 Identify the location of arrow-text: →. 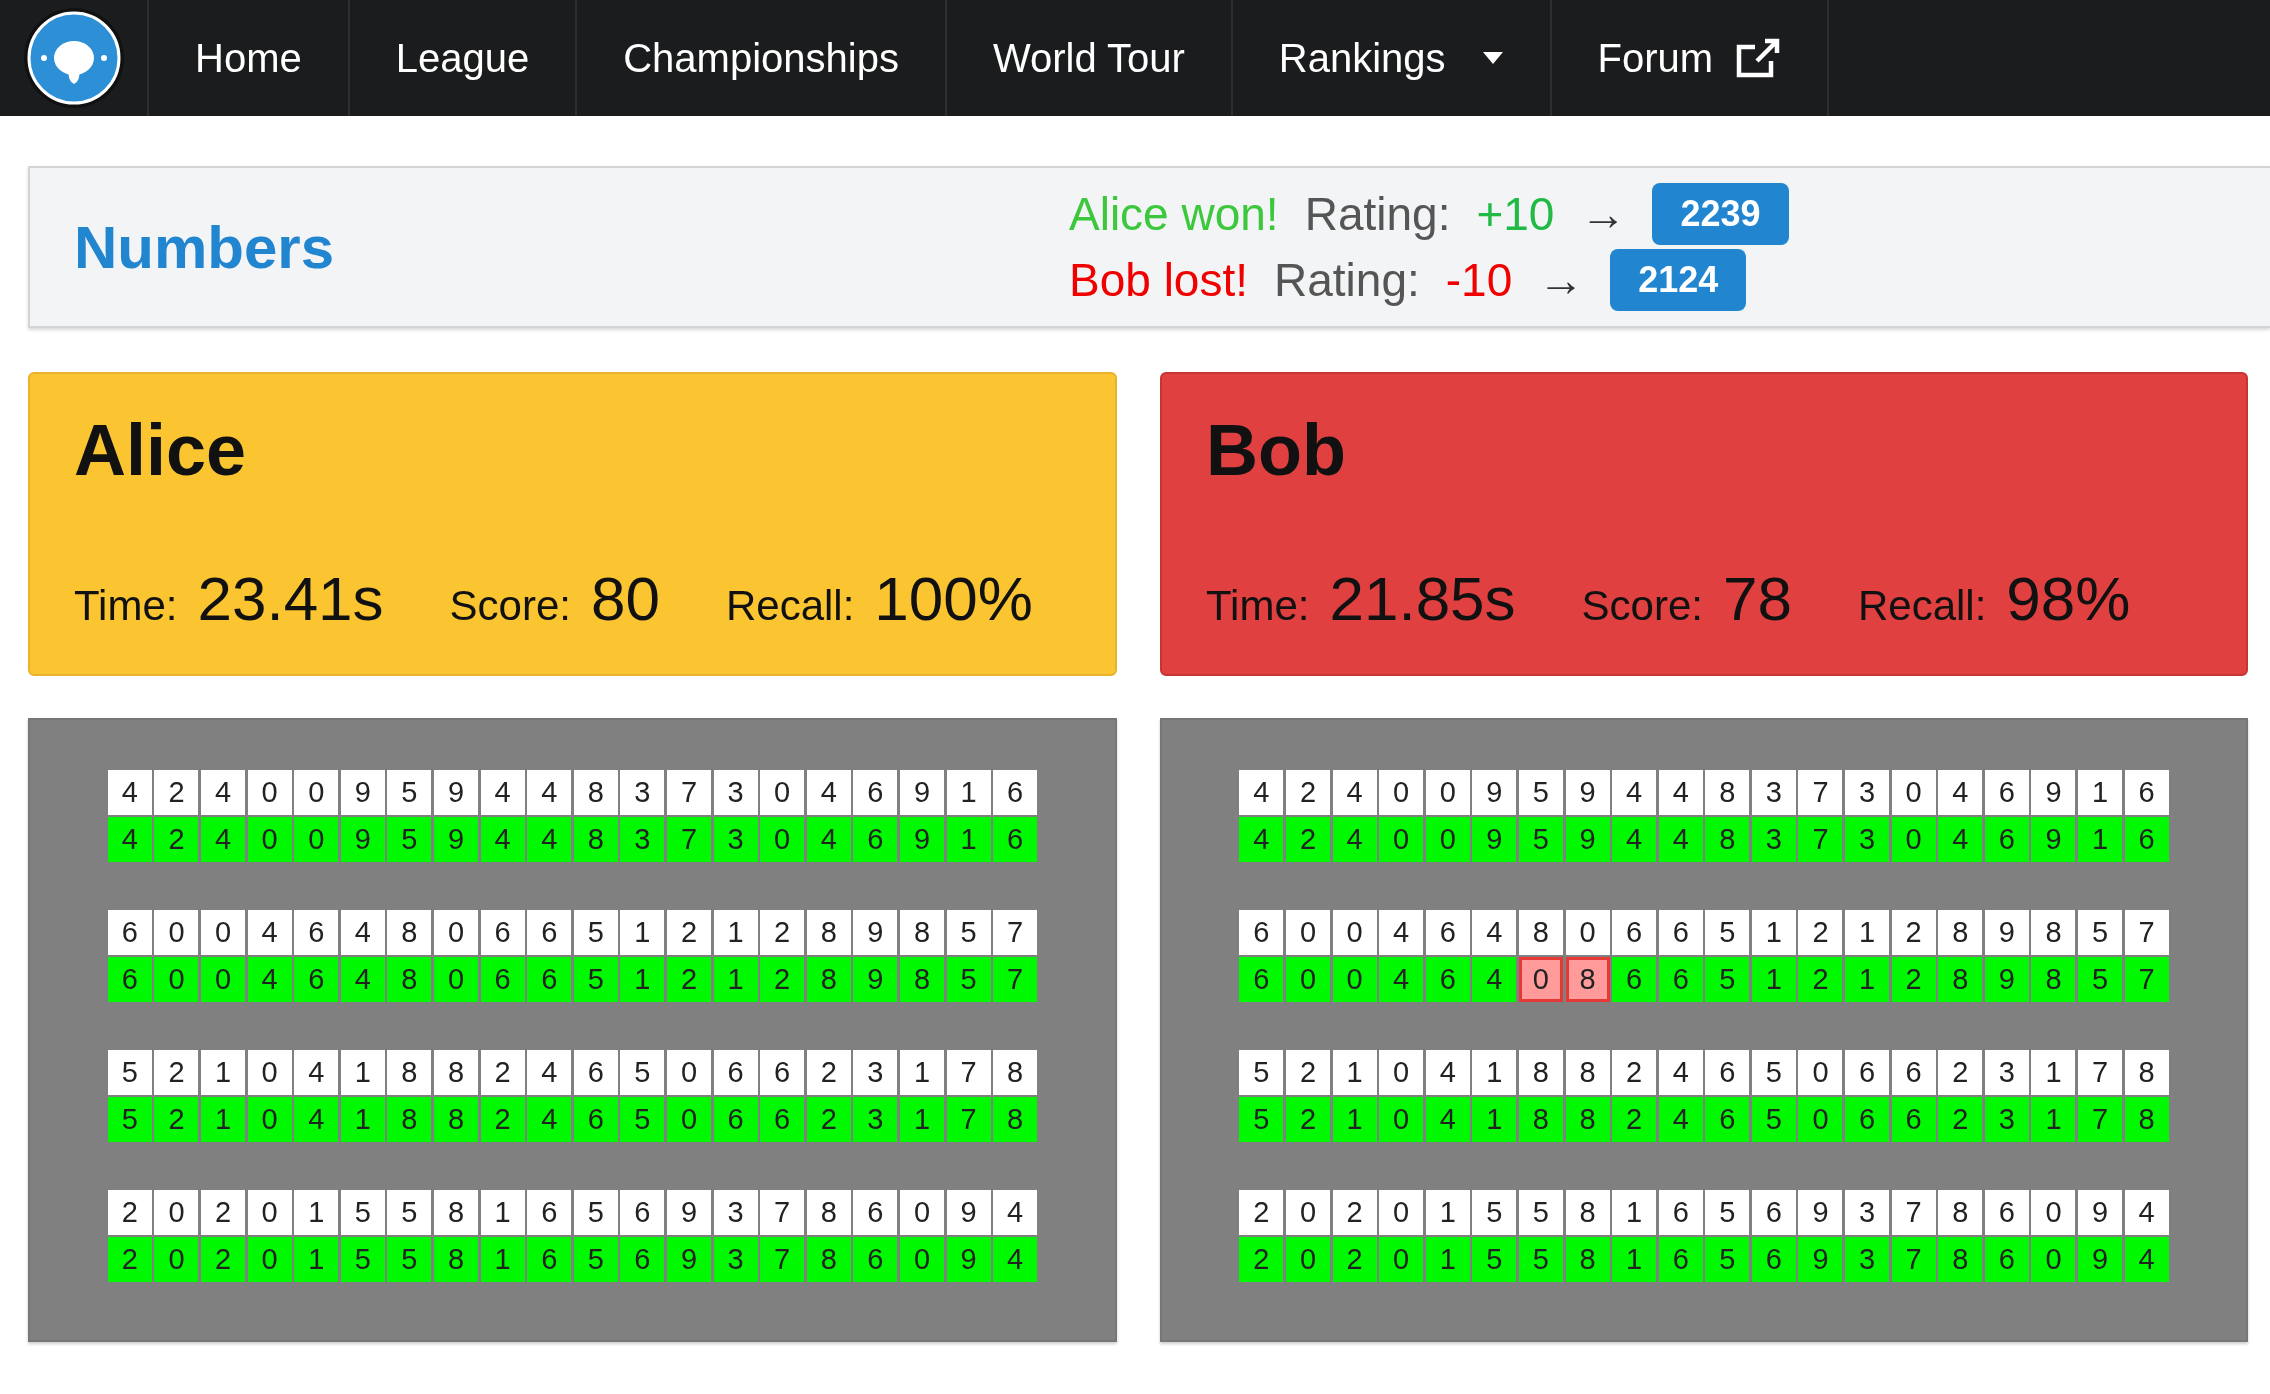
(1603, 214).